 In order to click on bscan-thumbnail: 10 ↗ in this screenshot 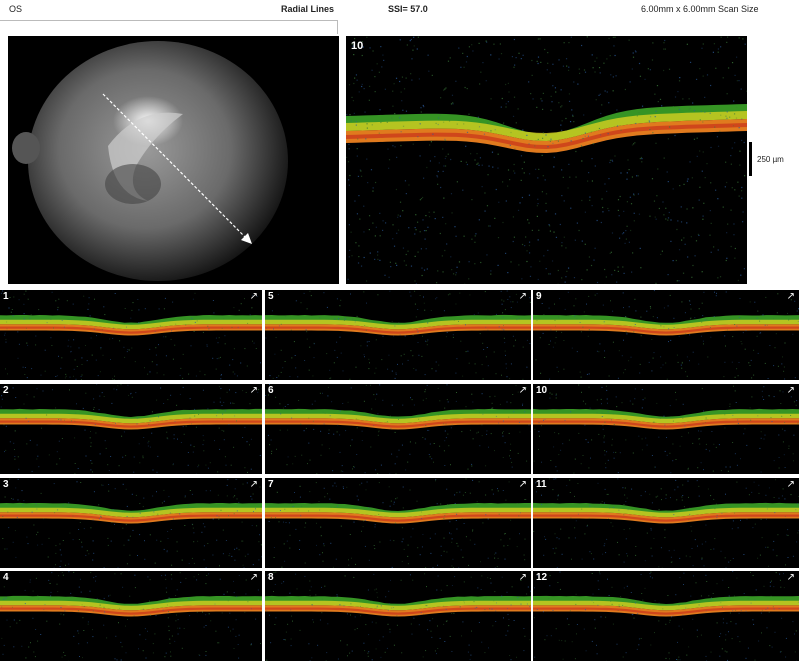, I will do `click(666, 429)`.